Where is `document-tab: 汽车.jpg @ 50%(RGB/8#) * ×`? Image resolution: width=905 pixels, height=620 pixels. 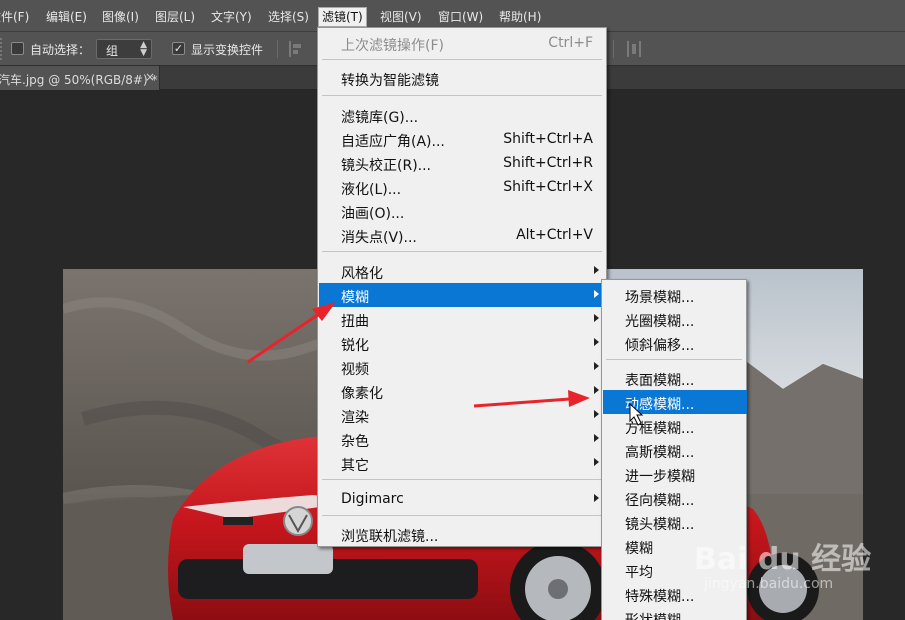
document-tab: 汽车.jpg @ 50%(RGB/8#) * × is located at coordinates (80, 78).